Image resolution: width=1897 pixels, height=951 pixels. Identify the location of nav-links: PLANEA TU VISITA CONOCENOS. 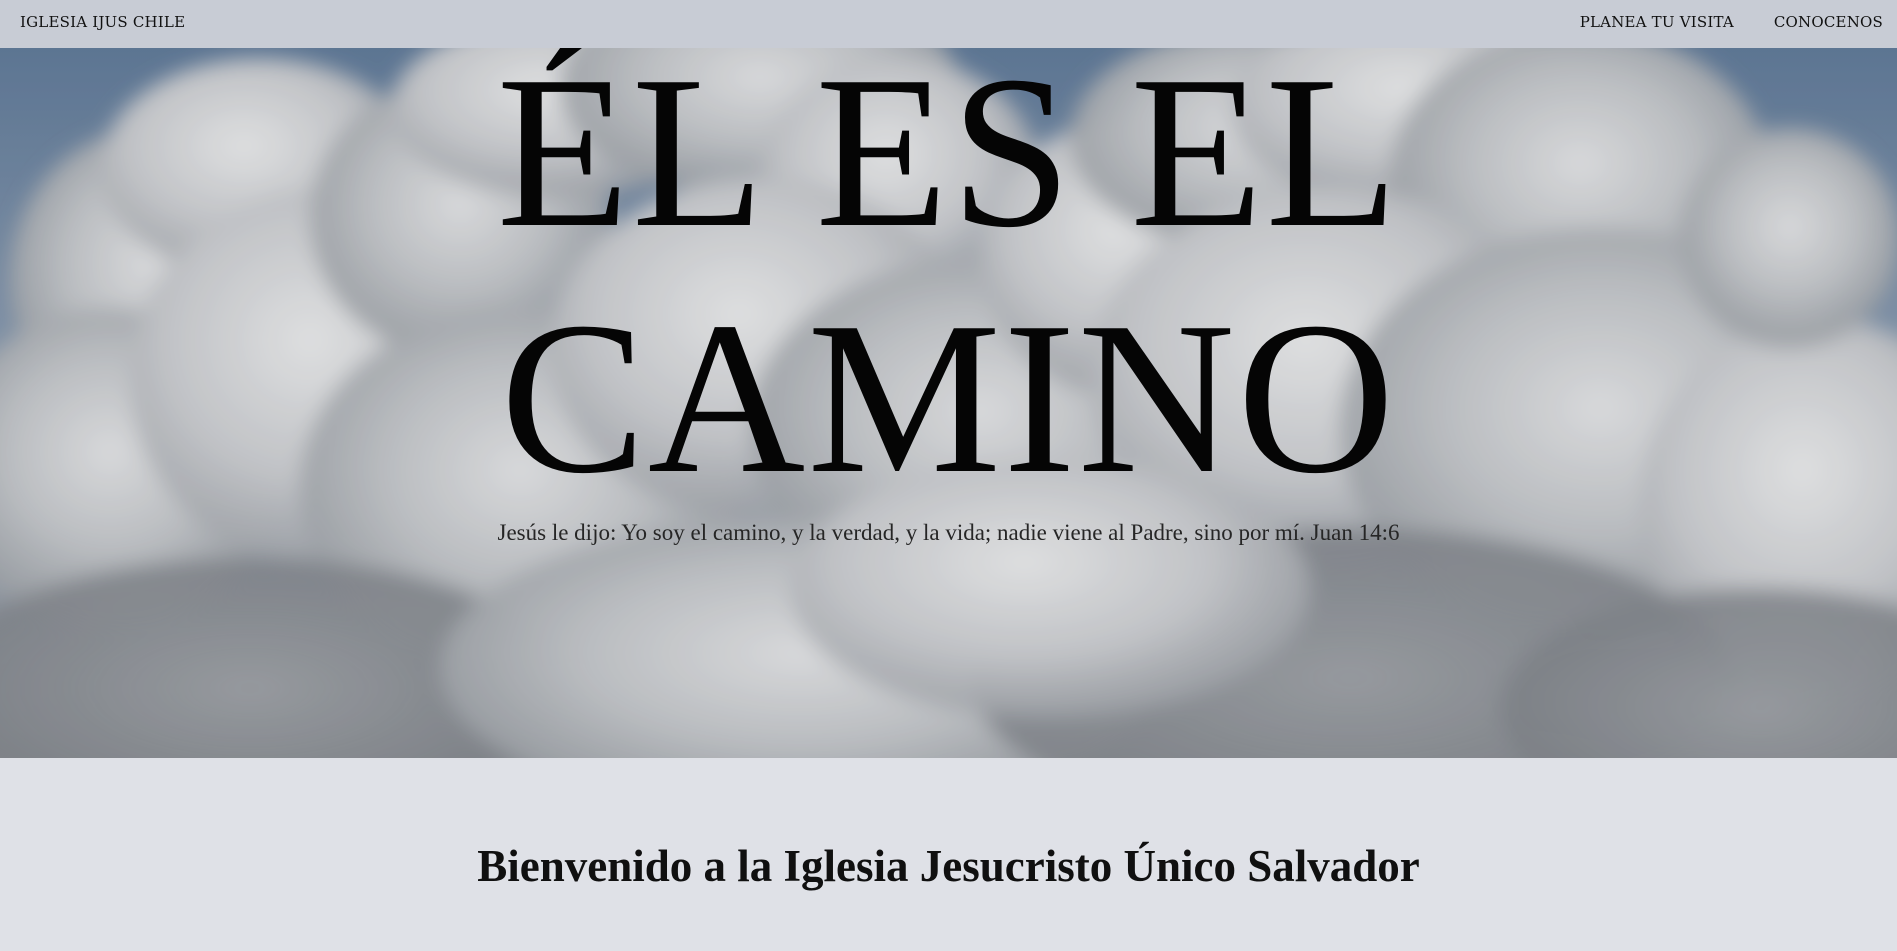
(1731, 22).